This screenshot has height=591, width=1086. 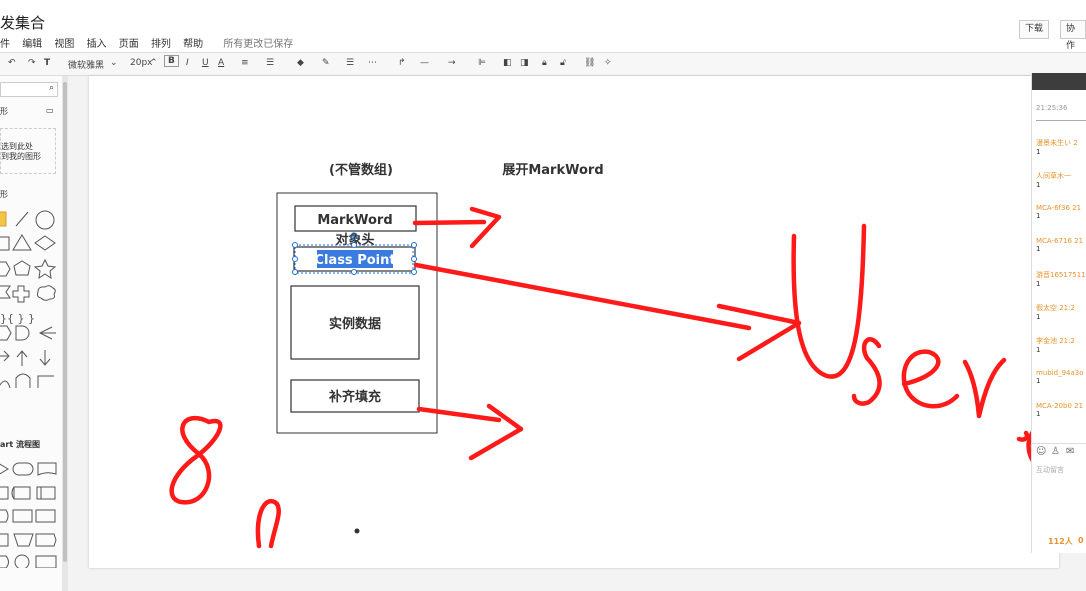 What do you see at coordinates (402, 63) in the screenshot?
I see `connector-icon: ↱` at bounding box center [402, 63].